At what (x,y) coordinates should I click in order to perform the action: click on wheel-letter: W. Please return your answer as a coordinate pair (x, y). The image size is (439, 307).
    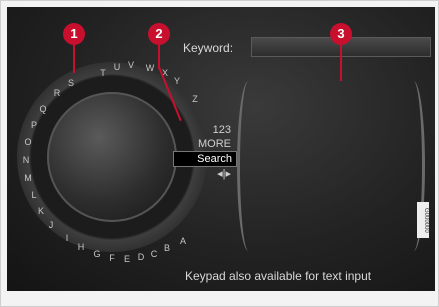
    Looking at the image, I should click on (150, 68).